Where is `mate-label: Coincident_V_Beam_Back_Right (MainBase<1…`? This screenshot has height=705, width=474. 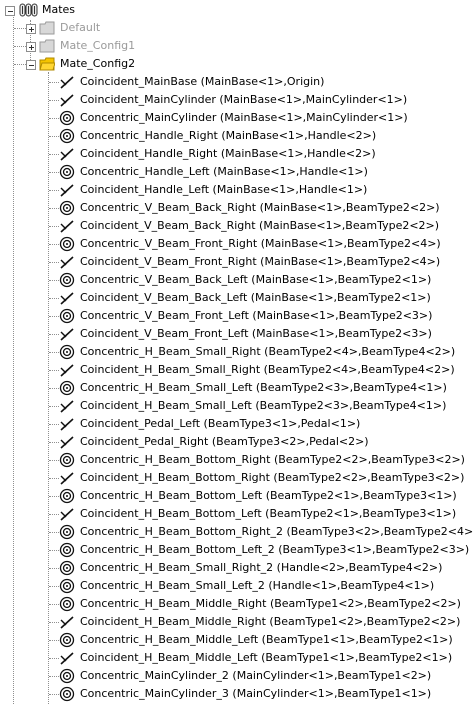 mate-label: Coincident_V_Beam_Back_Right (MainBase<1… is located at coordinates (260, 225).